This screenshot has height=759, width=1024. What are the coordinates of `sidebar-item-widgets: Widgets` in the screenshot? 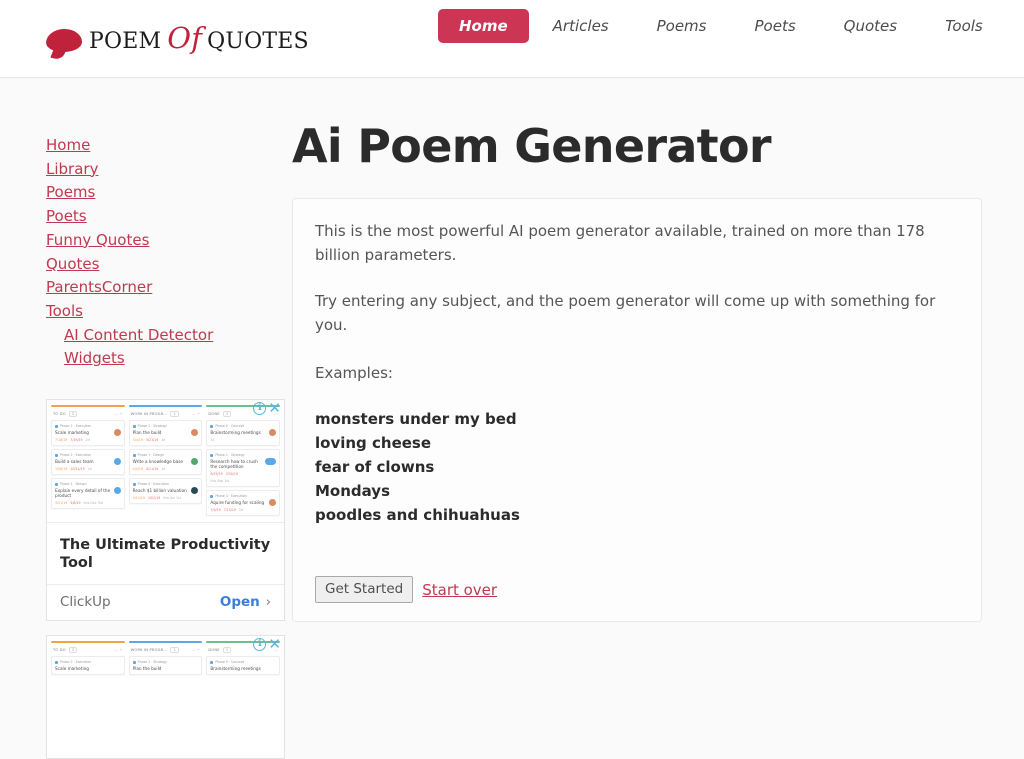 It's located at (94, 359).